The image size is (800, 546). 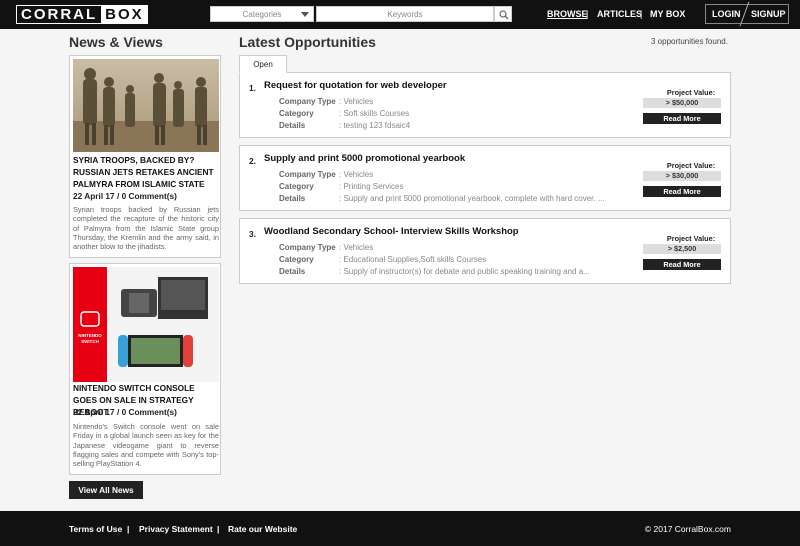 I want to click on category-row: Category : Printing Services, so click(x=341, y=186).